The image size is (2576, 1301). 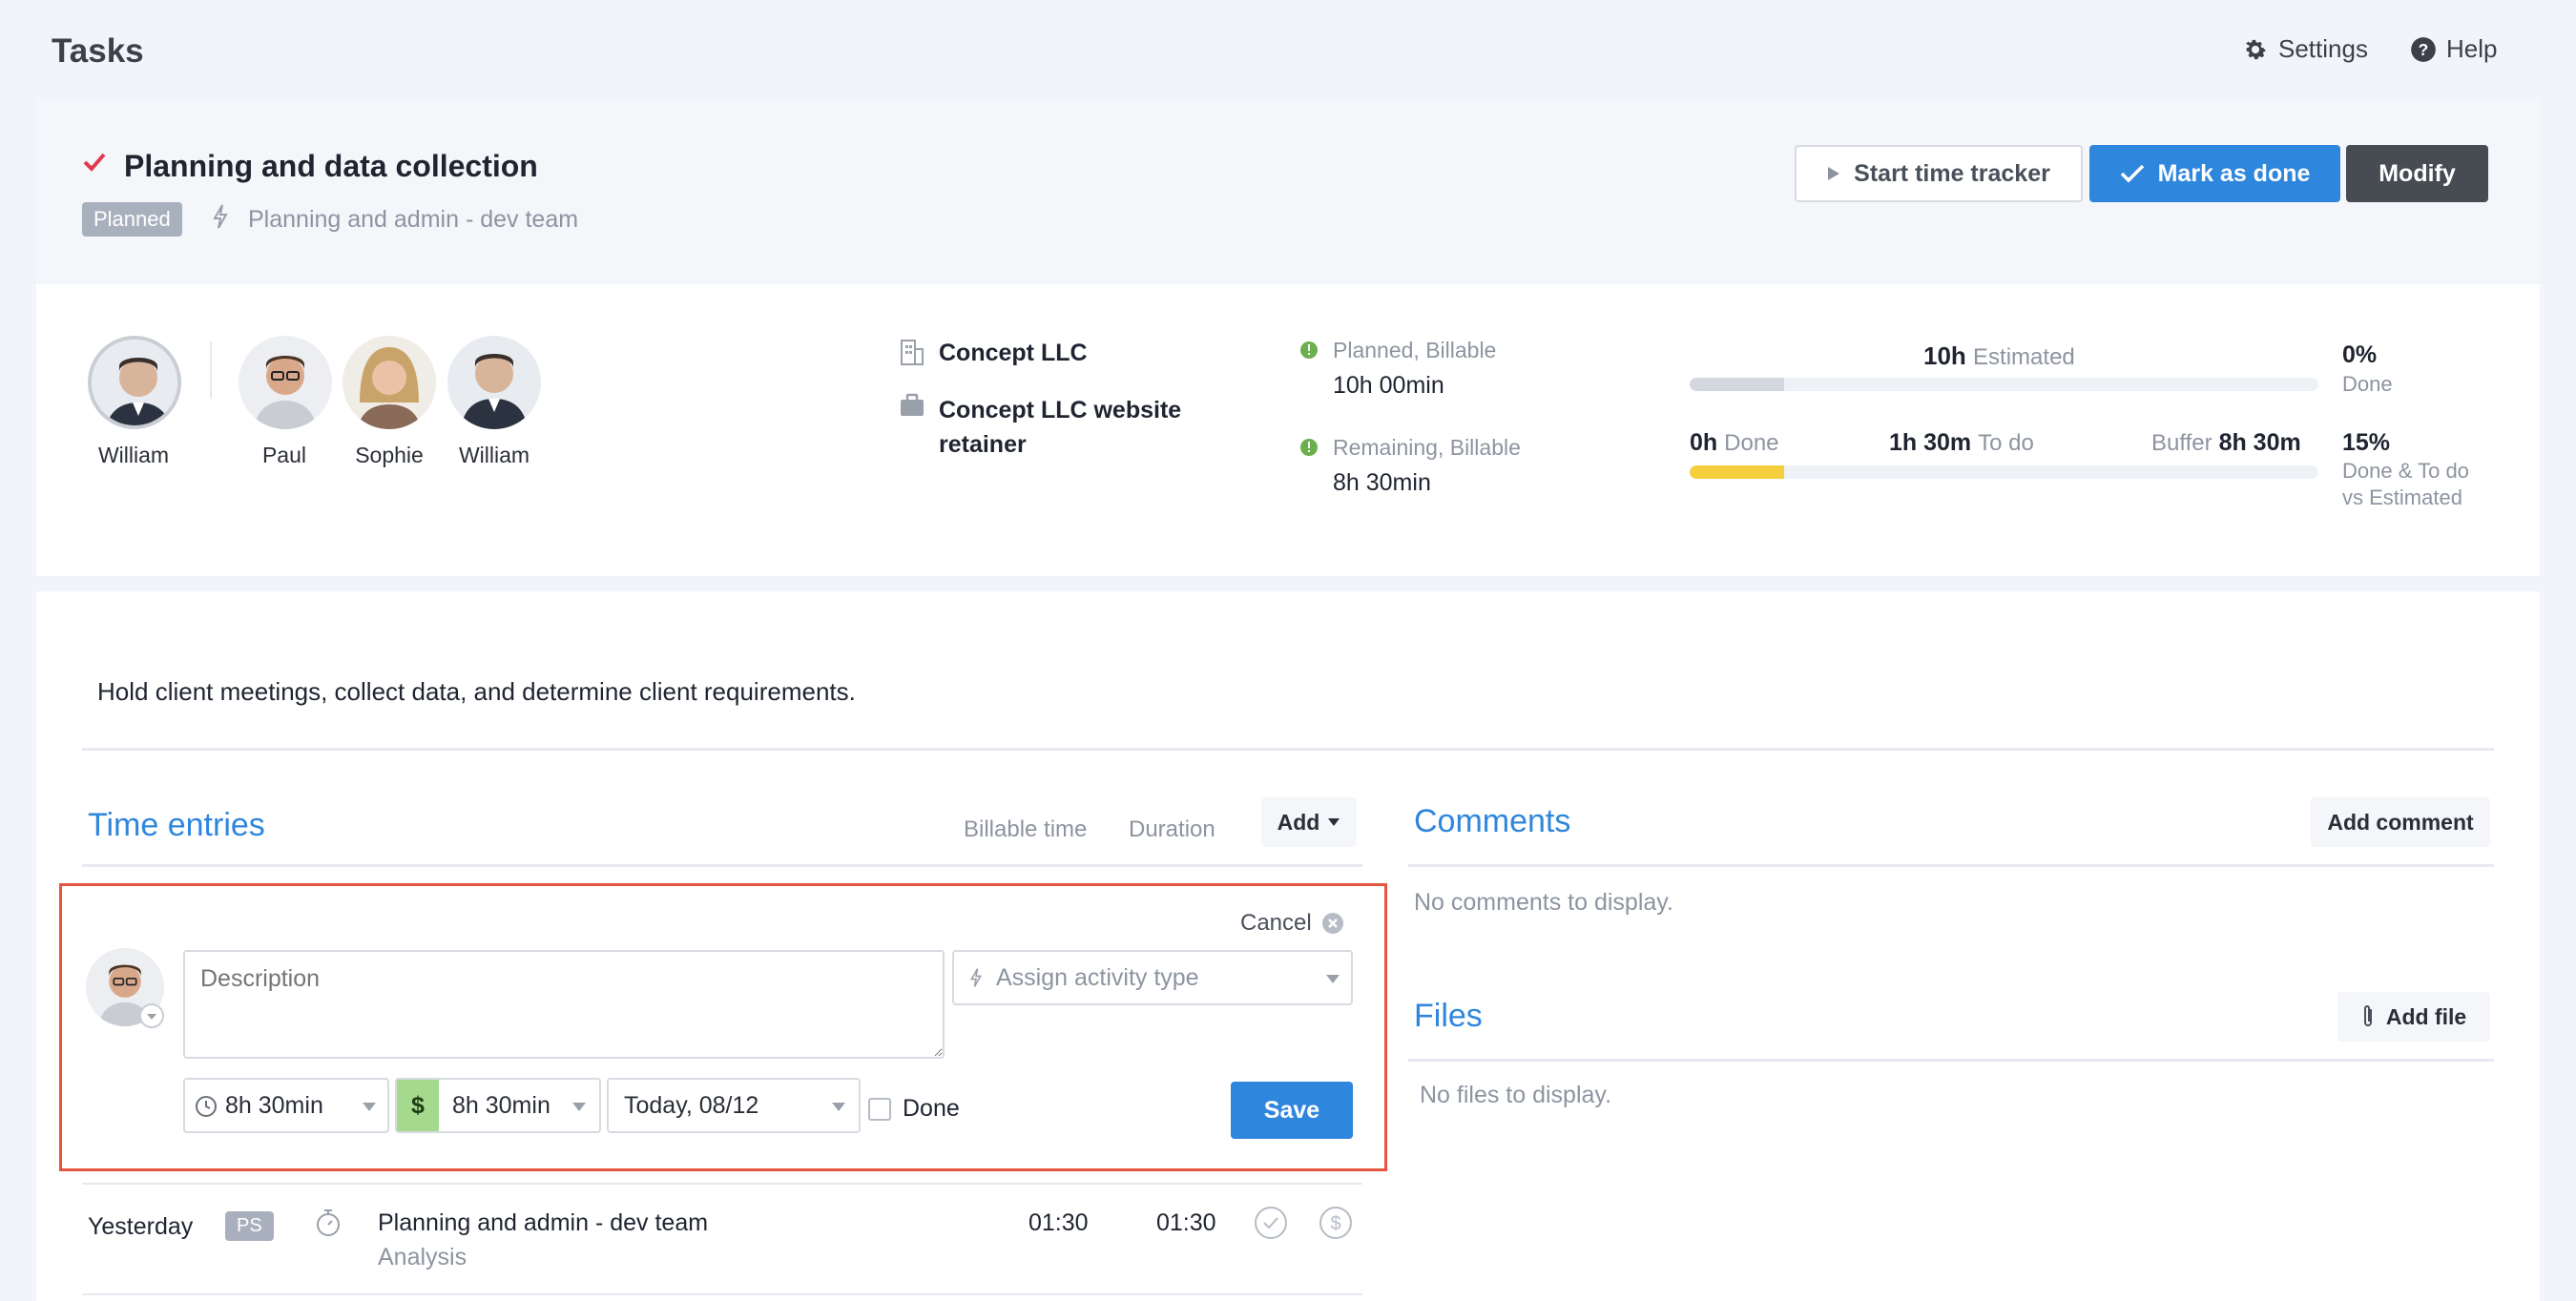 What do you see at coordinates (151, 1015) in the screenshot?
I see `user-dropdown-icon` at bounding box center [151, 1015].